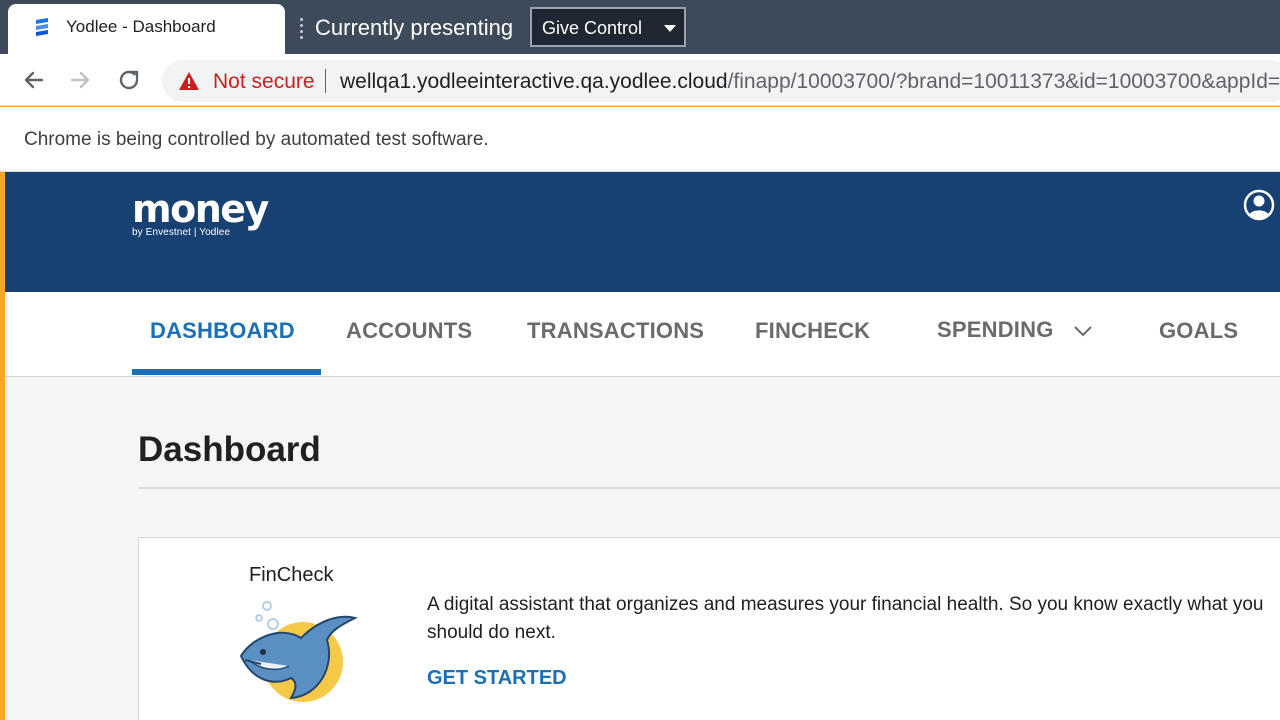  What do you see at coordinates (200, 209) in the screenshot?
I see `logo-wordmark: money` at bounding box center [200, 209].